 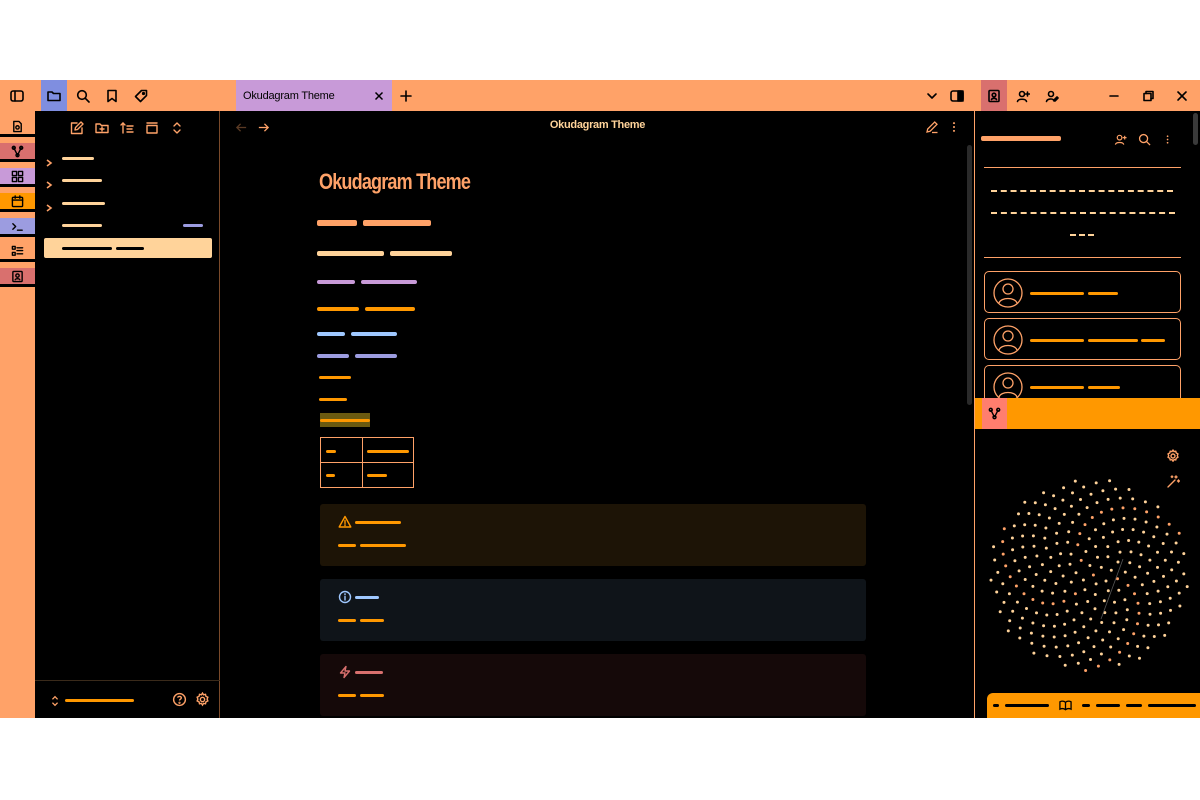 I want to click on tree-folder, so click(x=128, y=158).